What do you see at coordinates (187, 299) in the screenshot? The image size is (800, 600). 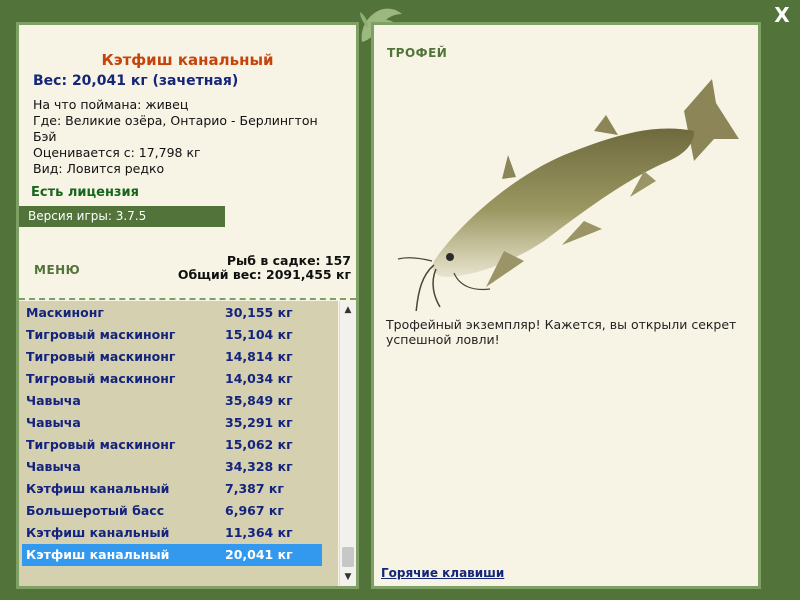 I see `divider` at bounding box center [187, 299].